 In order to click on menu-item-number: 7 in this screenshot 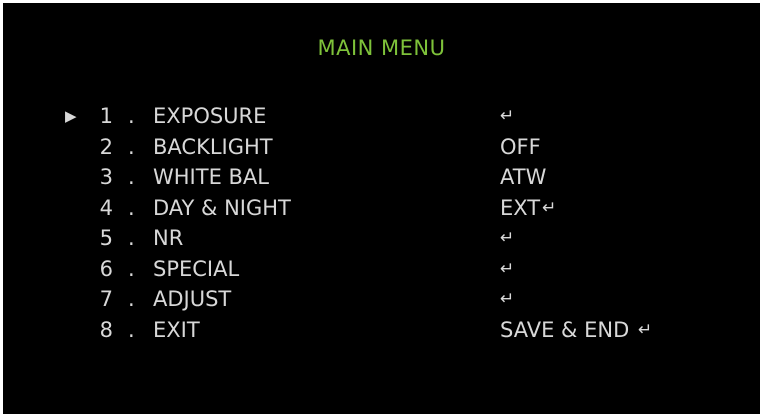, I will do `click(106, 299)`.